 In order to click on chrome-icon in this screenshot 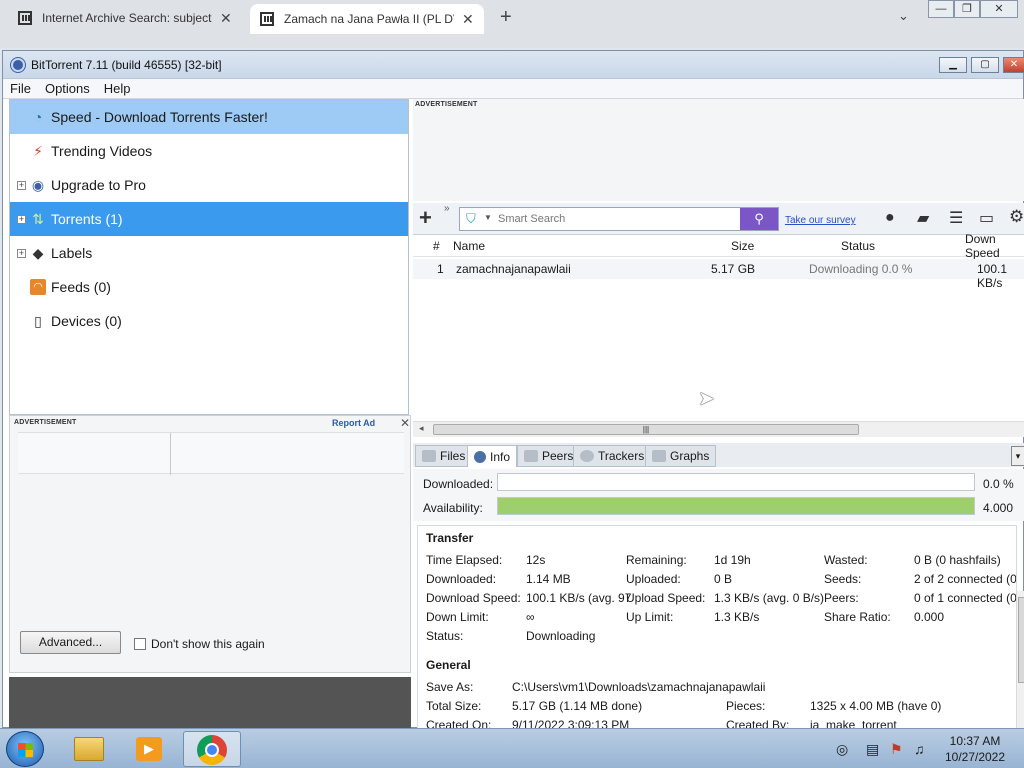, I will do `click(212, 750)`.